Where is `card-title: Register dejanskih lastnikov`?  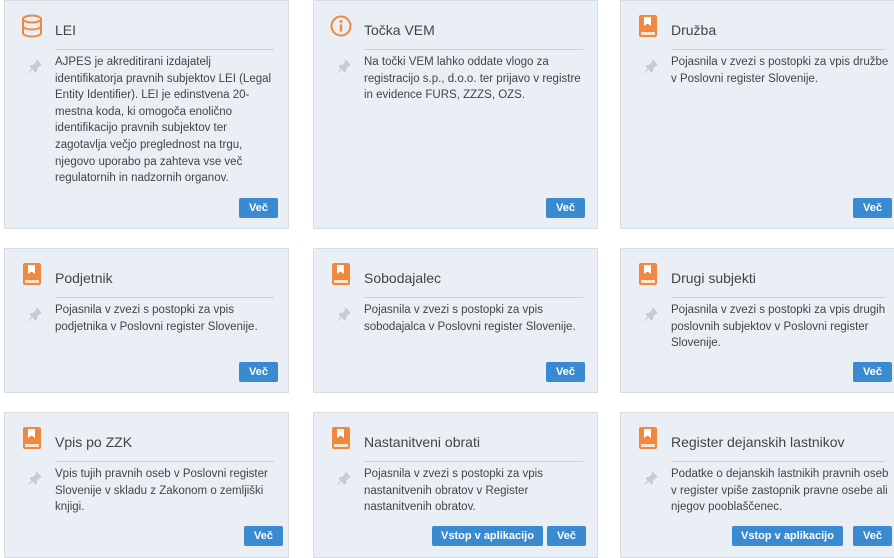
card-title: Register dejanskih lastnikov is located at coordinates (758, 442).